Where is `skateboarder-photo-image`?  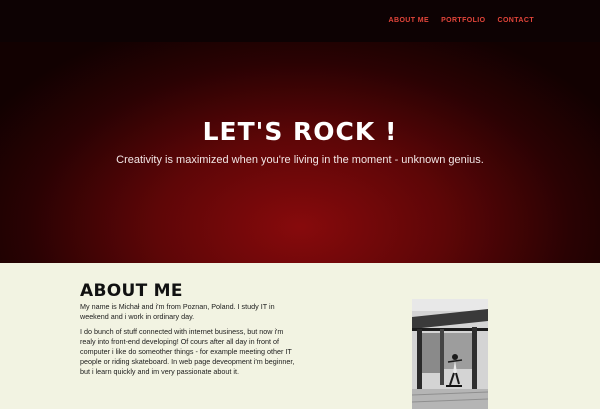
skateboarder-photo-image is located at coordinates (450, 354).